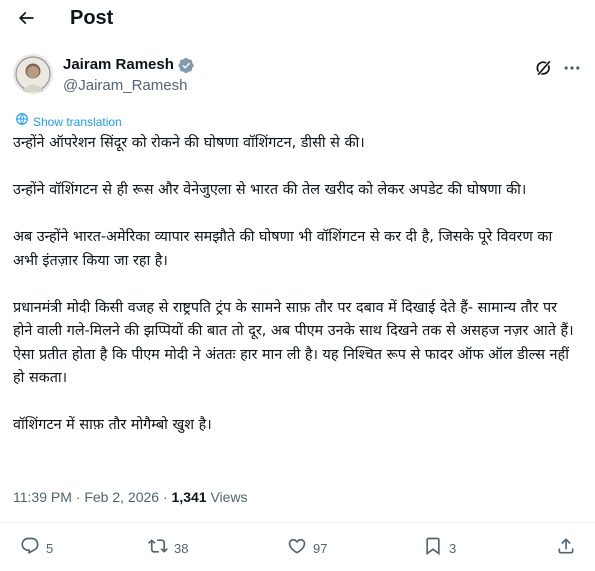 The image size is (595, 571). What do you see at coordinates (30, 548) in the screenshot?
I see `reply-icon` at bounding box center [30, 548].